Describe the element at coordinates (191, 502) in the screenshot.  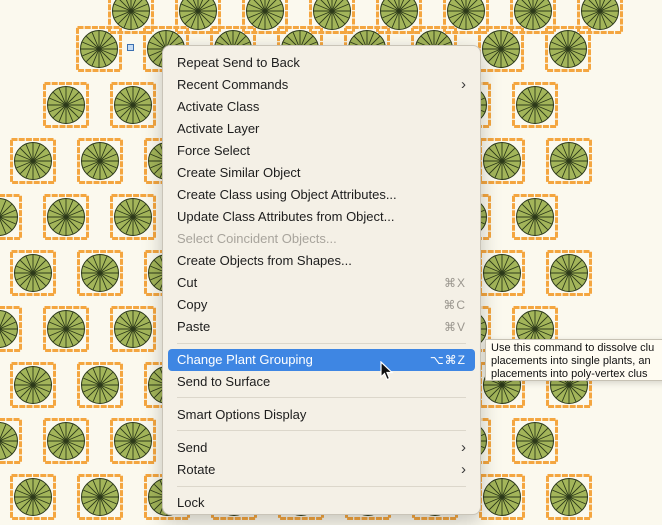
I see `menu-item-label: Lock` at that location.